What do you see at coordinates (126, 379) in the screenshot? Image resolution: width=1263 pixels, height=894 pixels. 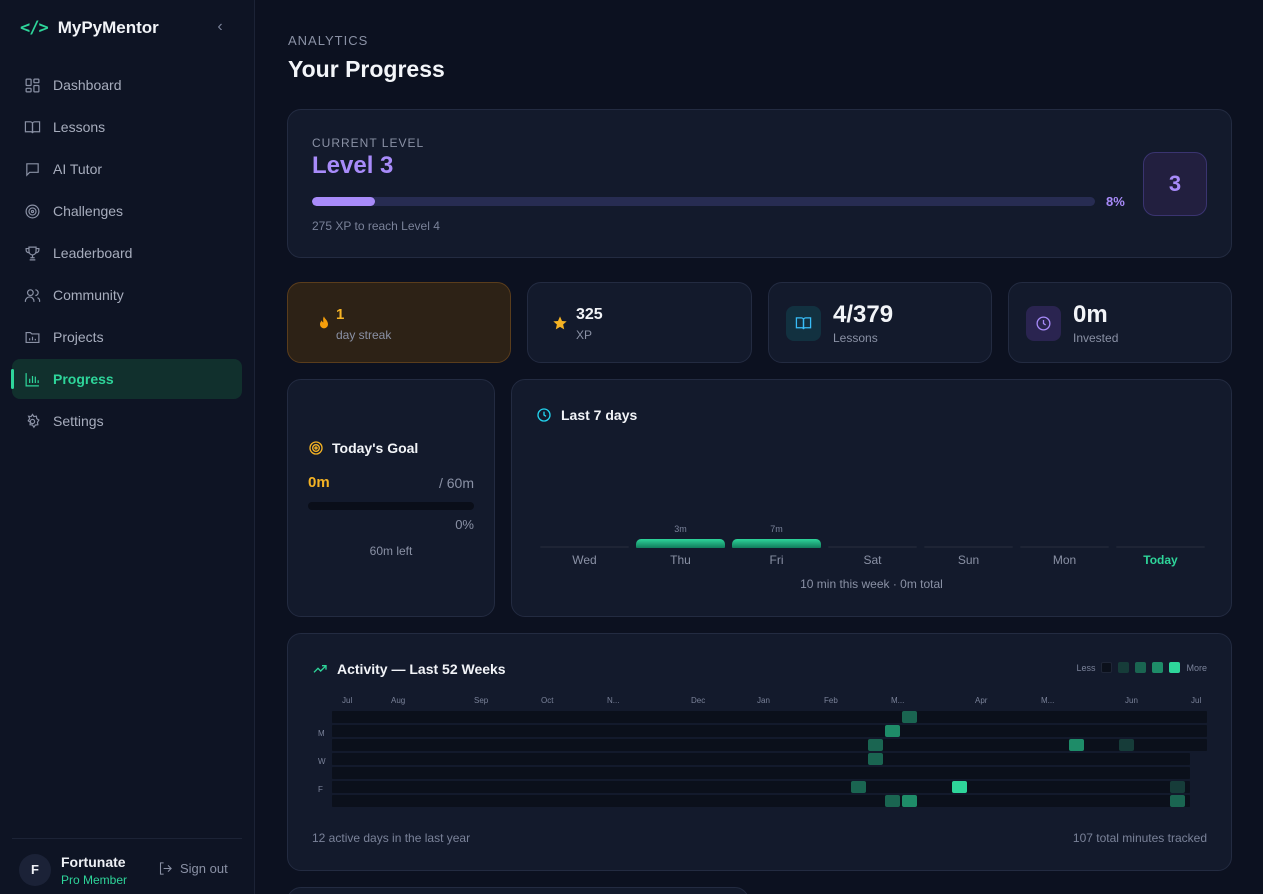 I see `sidebar-item-progress: Progress` at bounding box center [126, 379].